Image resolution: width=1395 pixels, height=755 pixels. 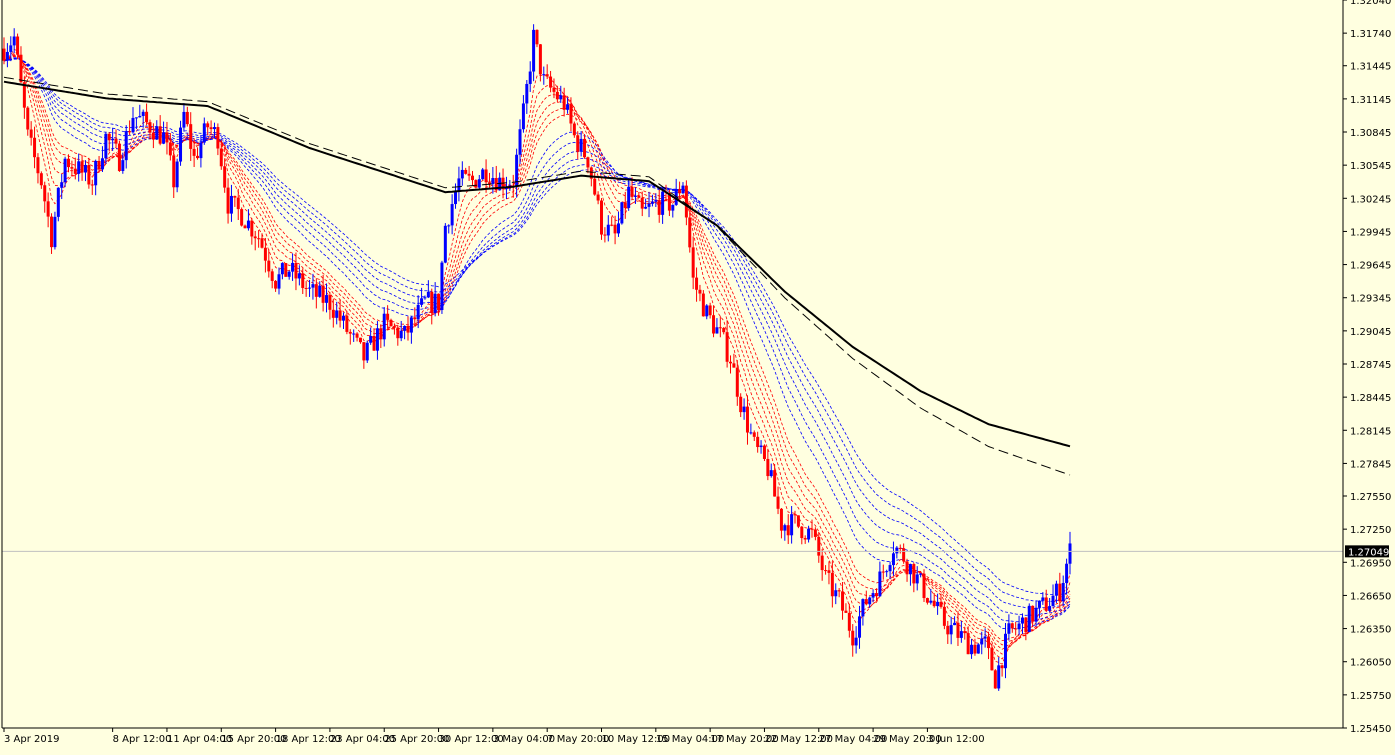 What do you see at coordinates (1370, 398) in the screenshot?
I see `y-tick-label: 1.28445` at bounding box center [1370, 398].